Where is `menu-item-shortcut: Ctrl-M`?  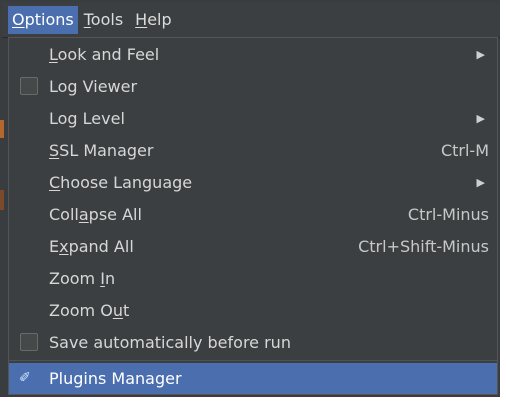 menu-item-shortcut: Ctrl-M is located at coordinates (464, 150).